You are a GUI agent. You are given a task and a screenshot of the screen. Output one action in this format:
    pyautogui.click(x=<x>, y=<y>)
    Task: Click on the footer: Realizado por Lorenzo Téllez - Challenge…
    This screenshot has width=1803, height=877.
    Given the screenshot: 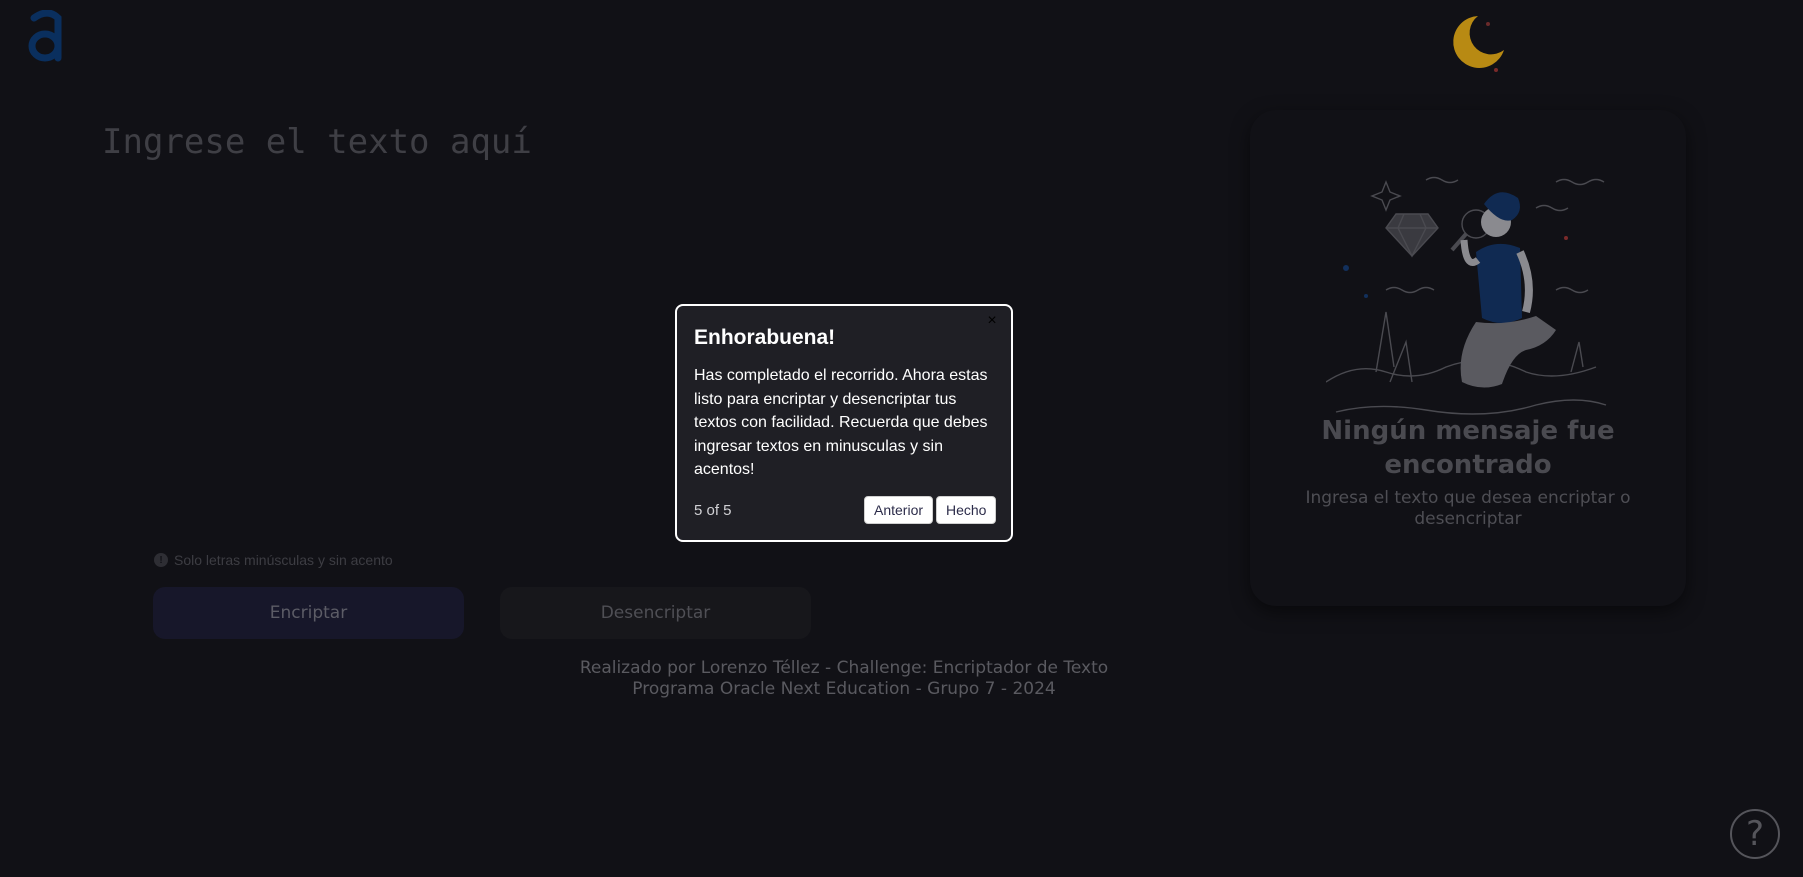 What is the action you would take?
    pyautogui.click(x=844, y=679)
    